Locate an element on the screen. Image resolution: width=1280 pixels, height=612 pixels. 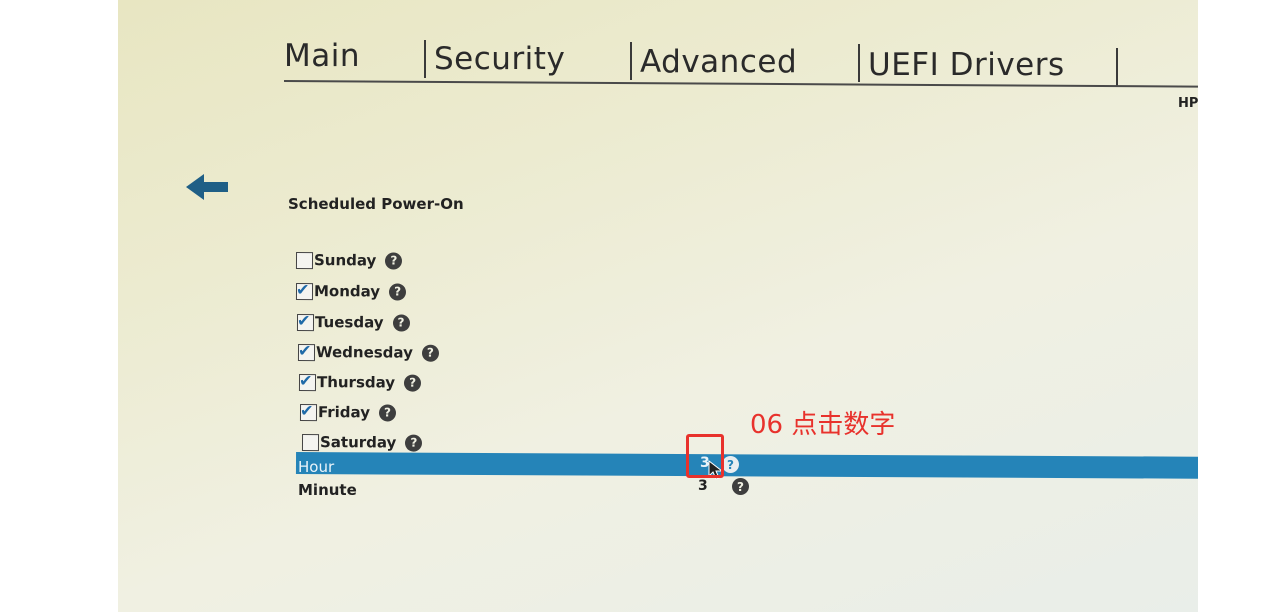
day-label: Friday is located at coordinates (344, 412).